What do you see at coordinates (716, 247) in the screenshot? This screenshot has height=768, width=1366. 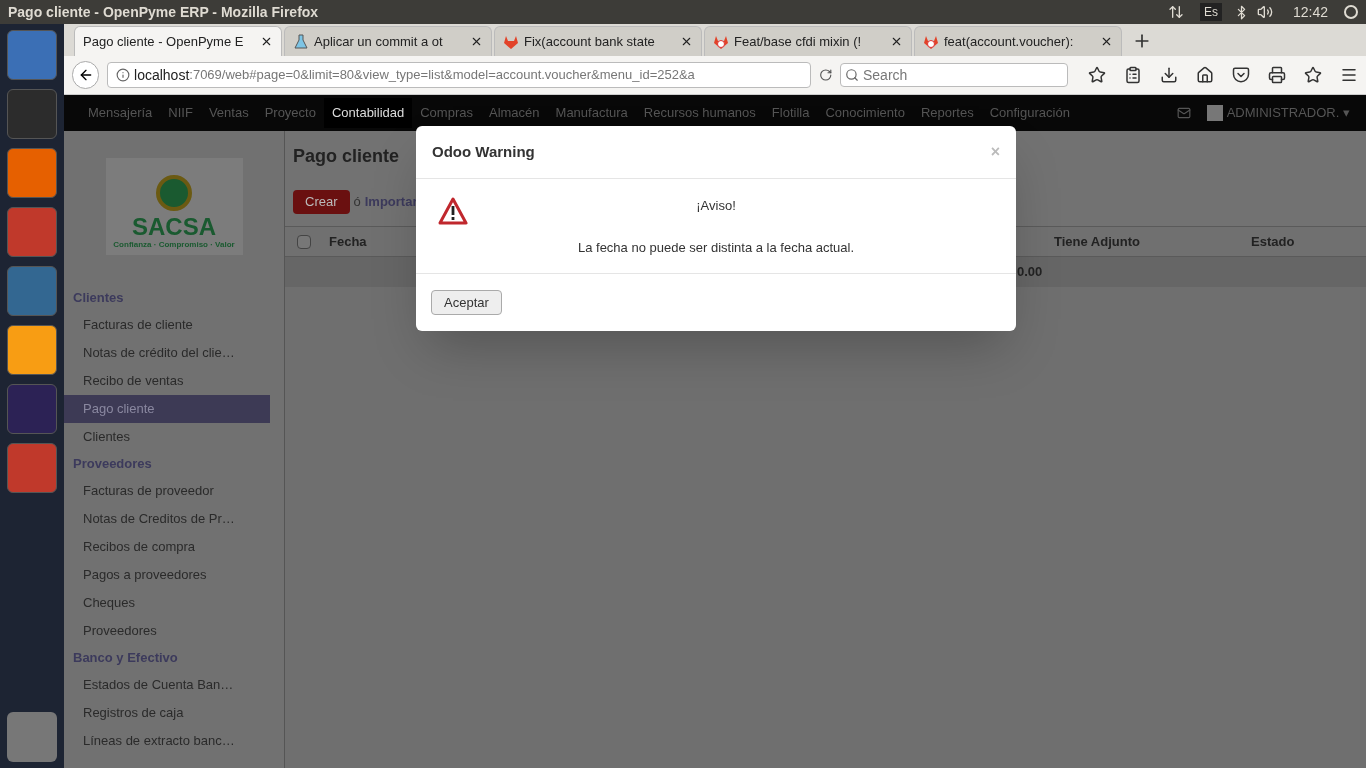 I see `dialog-message: La fecha no puede ser distinta a la fecha actual.` at bounding box center [716, 247].